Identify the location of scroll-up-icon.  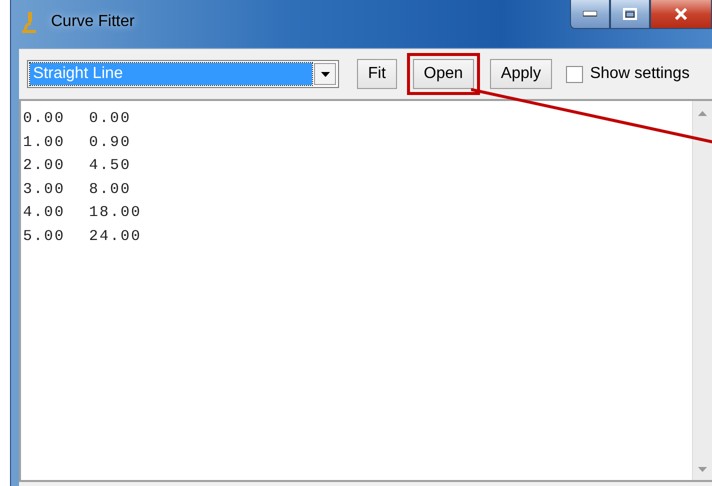
(702, 113).